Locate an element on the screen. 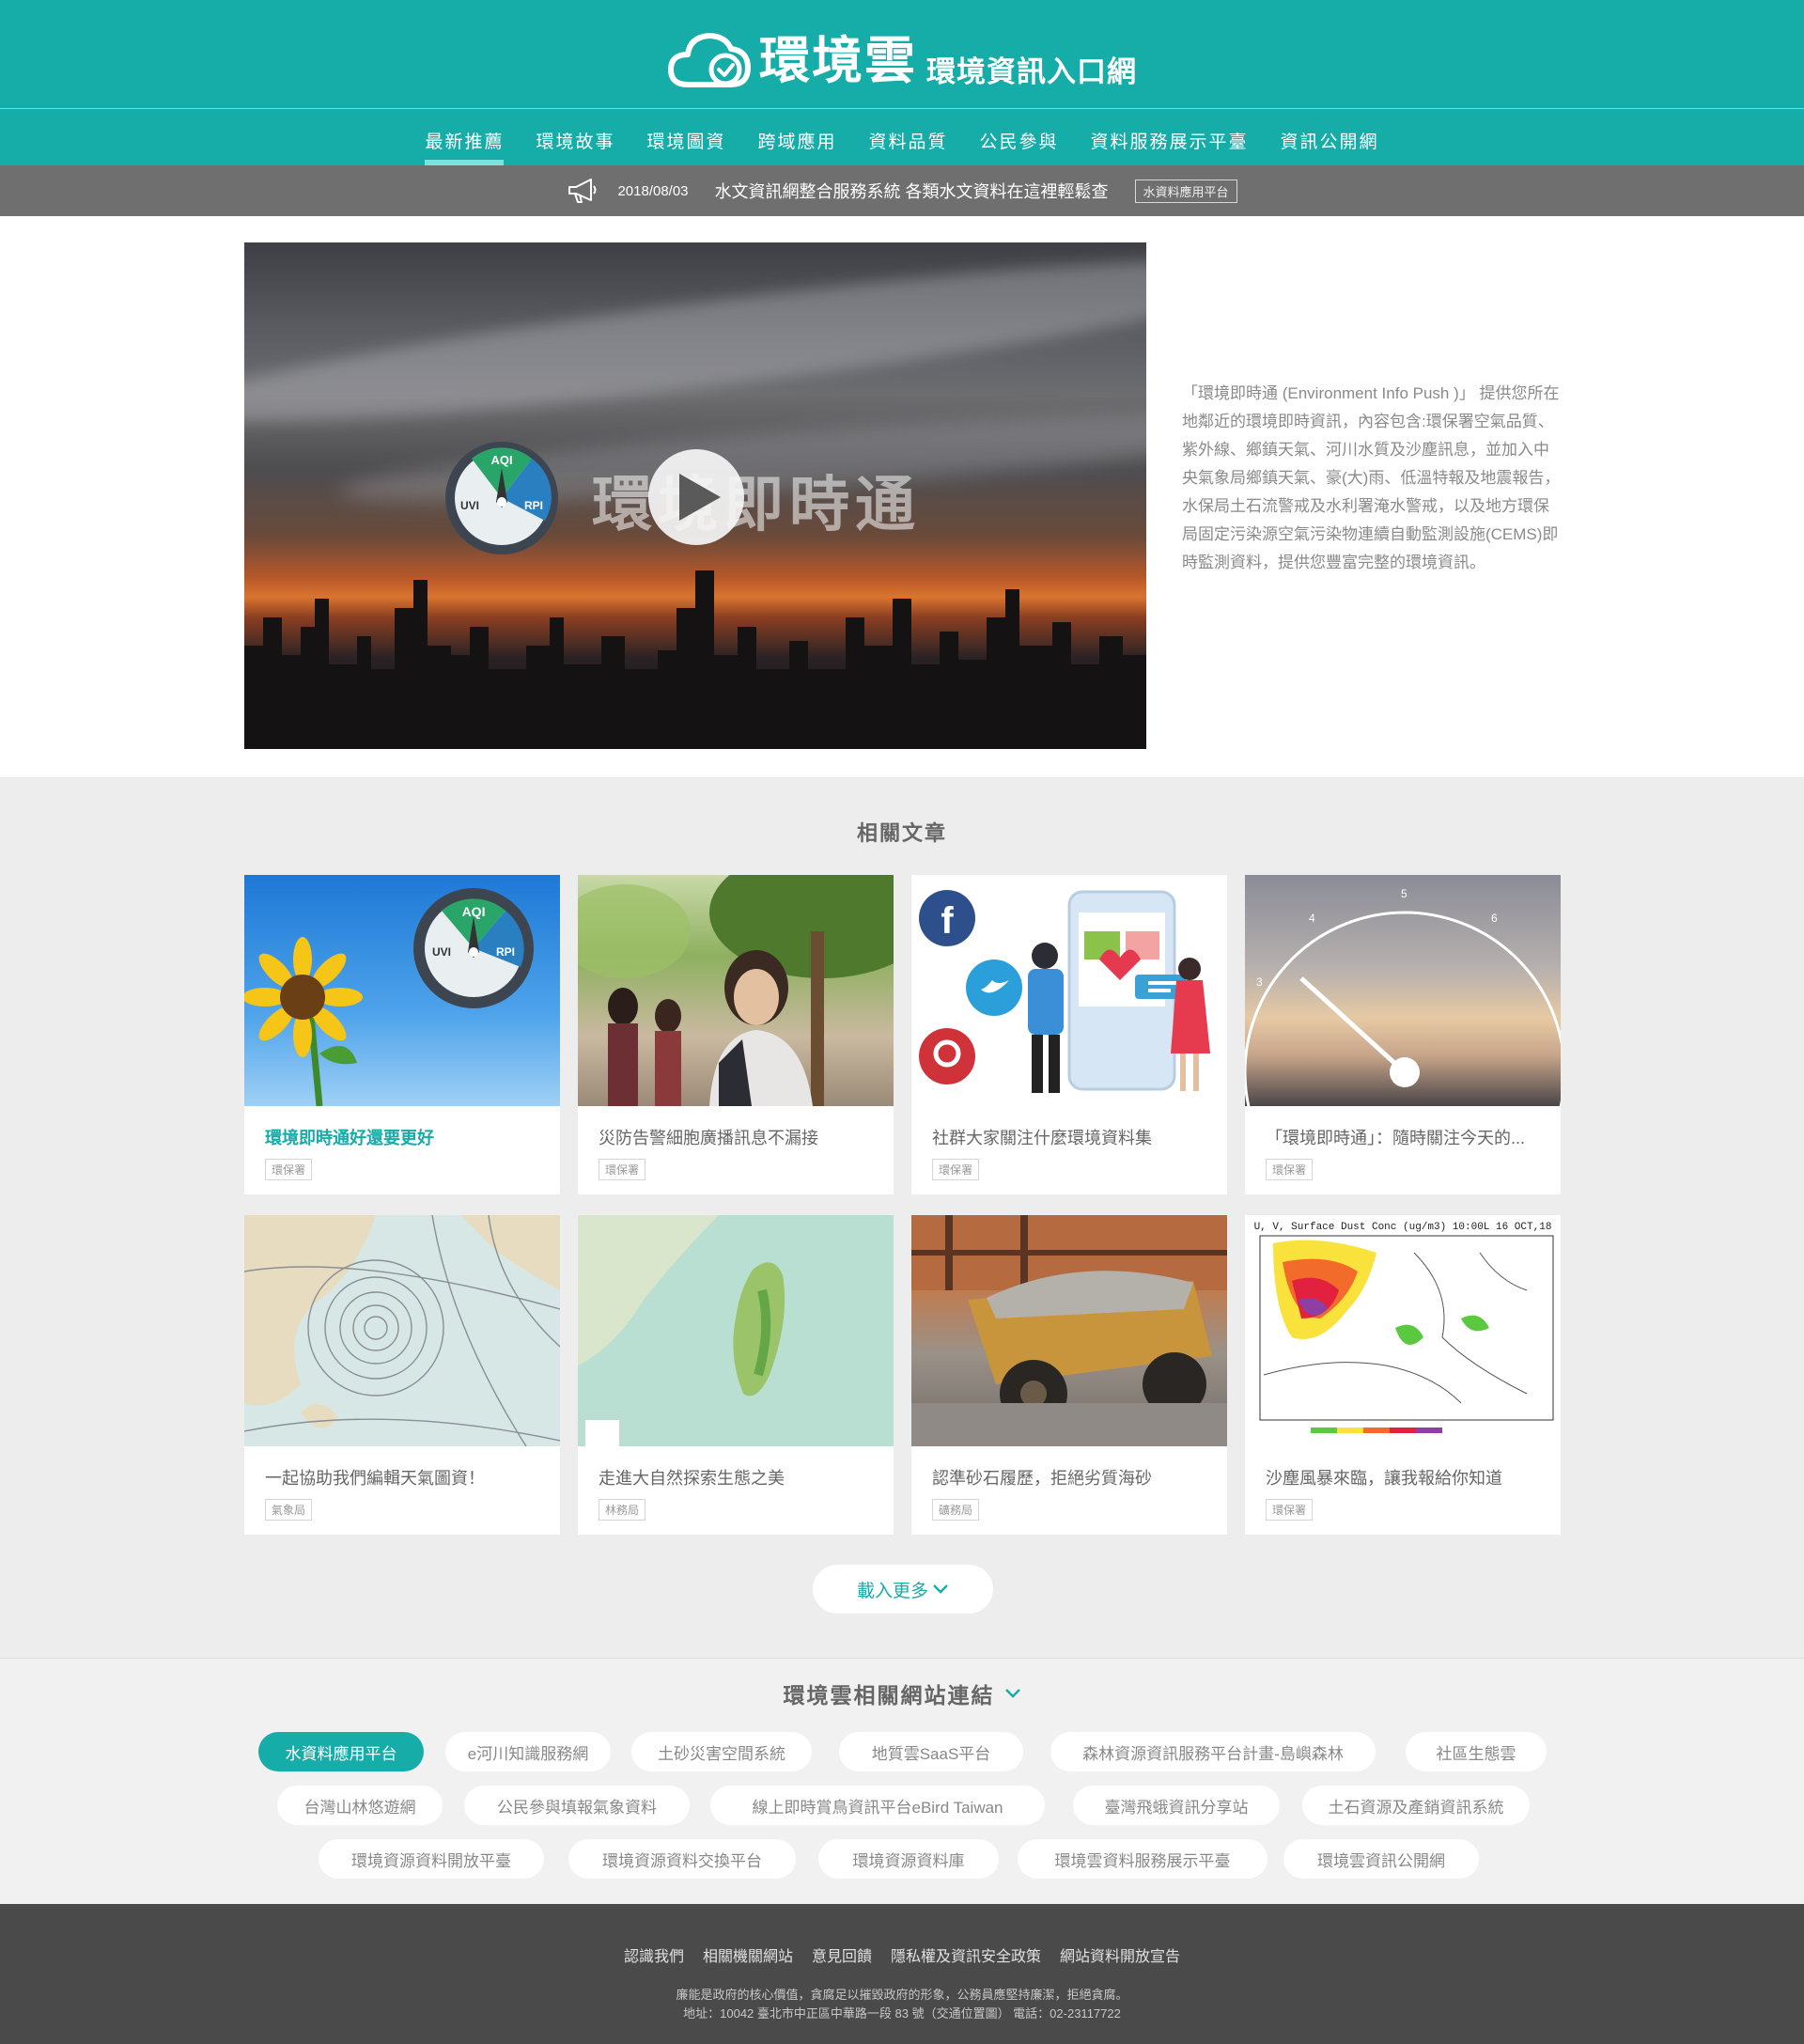 This screenshot has height=2044, width=1804. load-more-button: 載入更多 is located at coordinates (903, 1589).